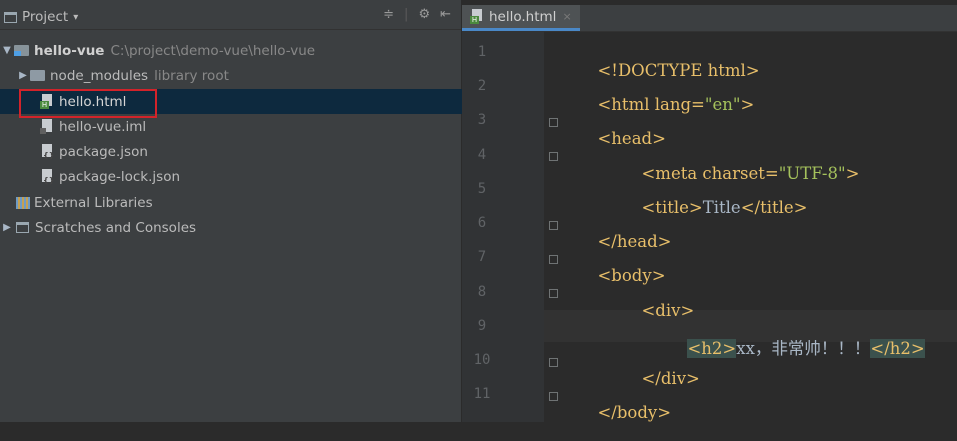 This screenshot has height=441, width=957. I want to click on project-title: Project, so click(45, 17).